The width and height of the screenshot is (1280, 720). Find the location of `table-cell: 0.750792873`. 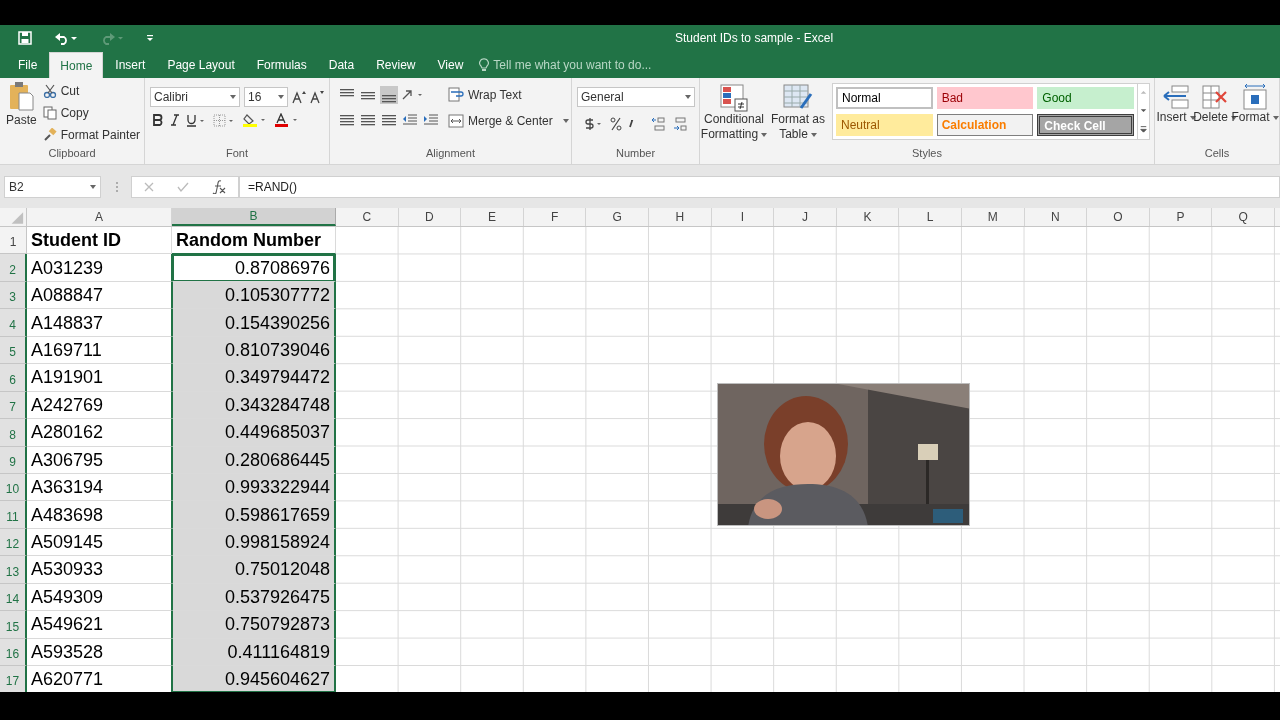

table-cell: 0.750792873 is located at coordinates (254, 625).